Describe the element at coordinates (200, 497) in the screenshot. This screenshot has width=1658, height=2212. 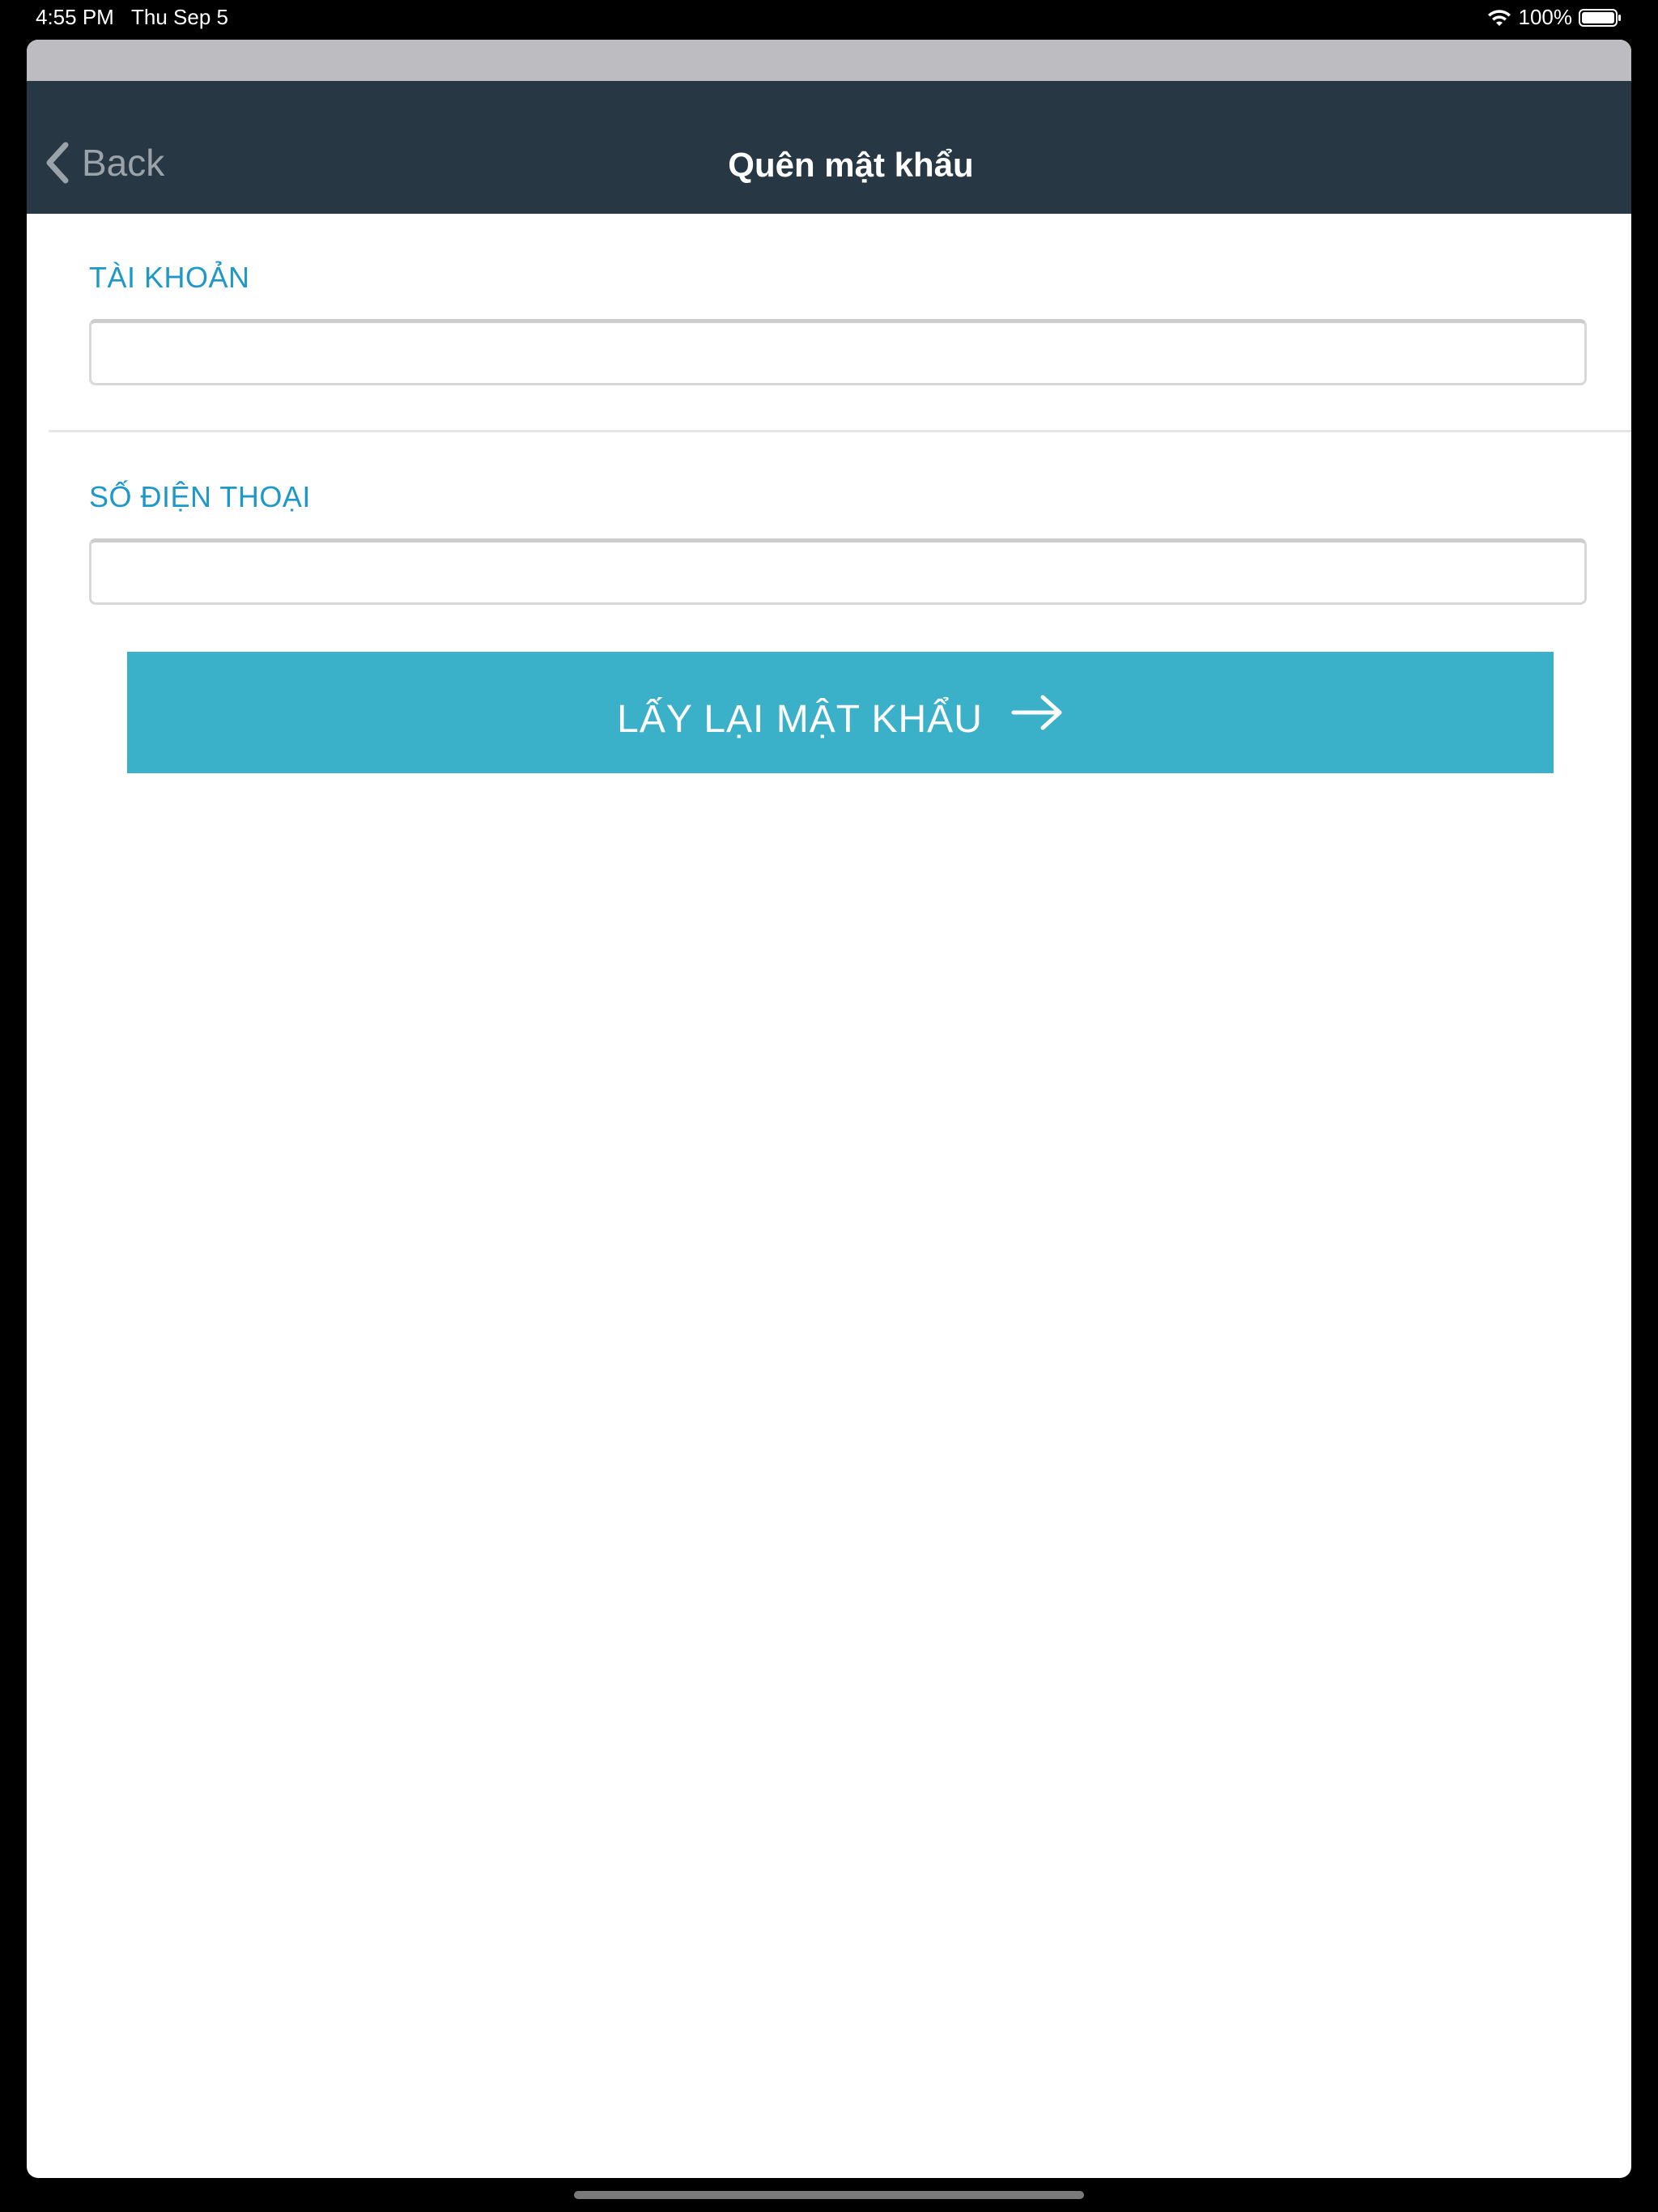
I see `phone-label: SỐ ĐIỆN THOẠI` at that location.